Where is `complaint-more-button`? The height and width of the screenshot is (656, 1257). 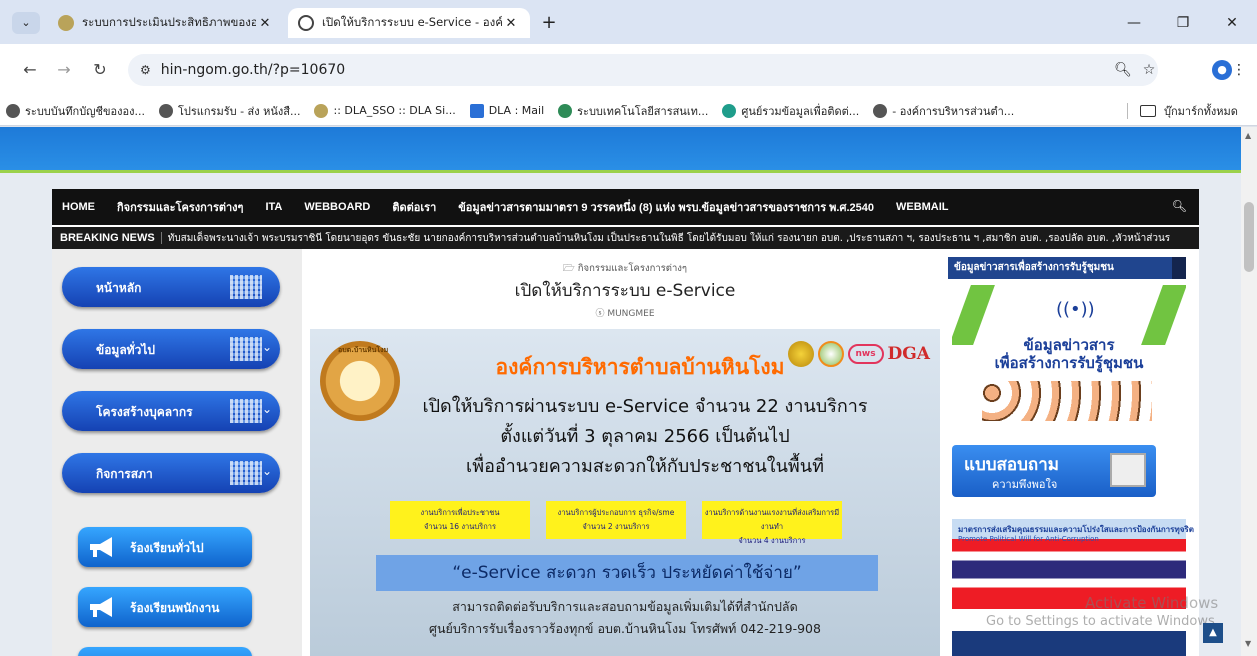 complaint-more-button is located at coordinates (165, 651).